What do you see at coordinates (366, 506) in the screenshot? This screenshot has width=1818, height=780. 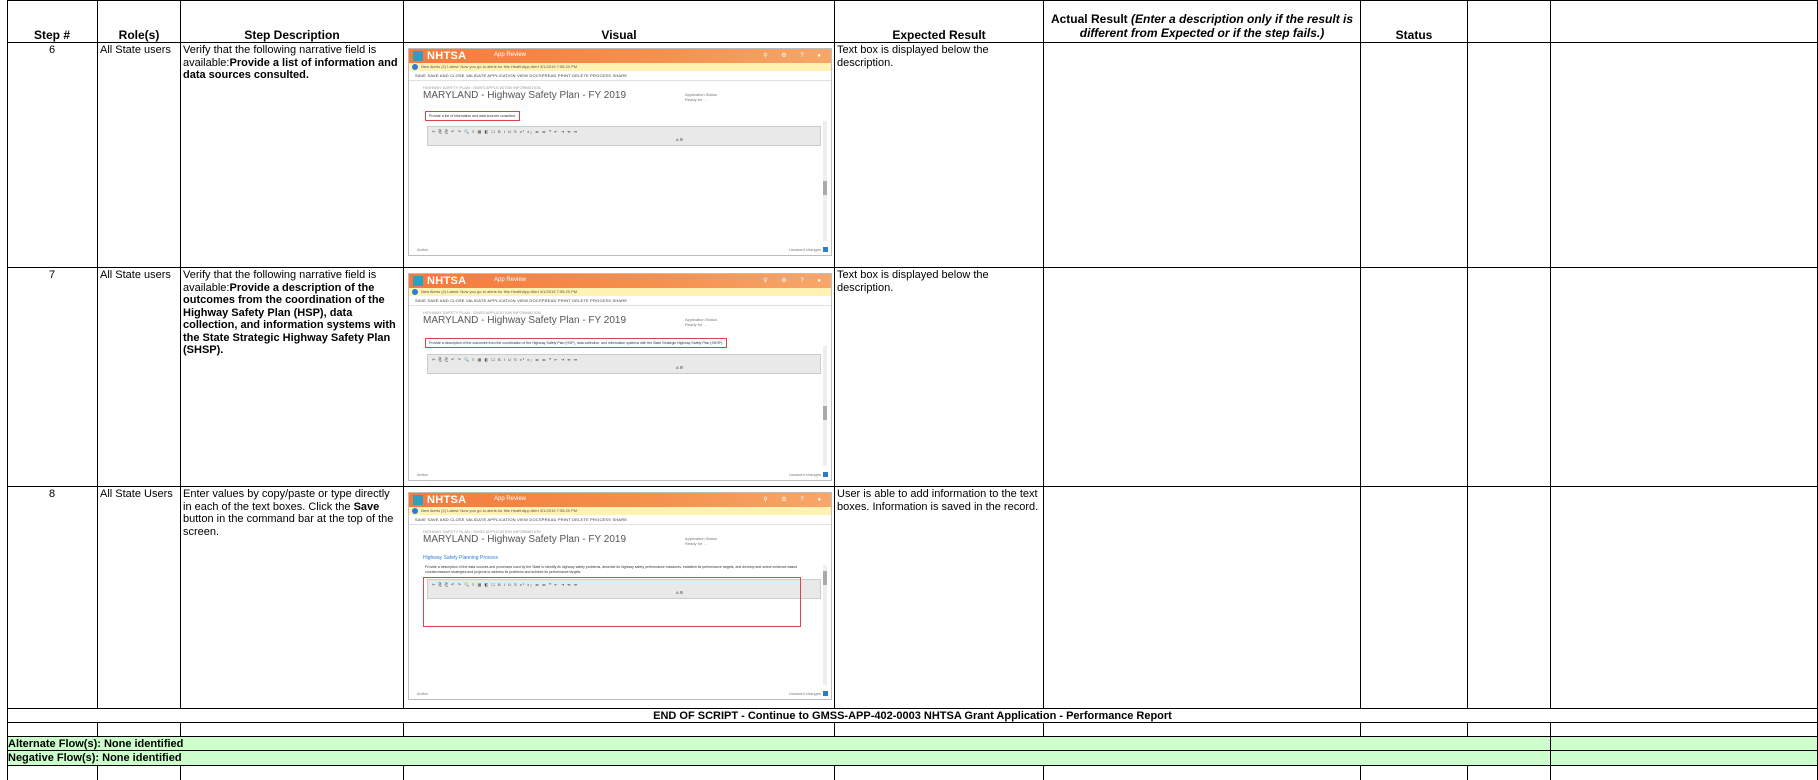 I see `description-bold: Save` at bounding box center [366, 506].